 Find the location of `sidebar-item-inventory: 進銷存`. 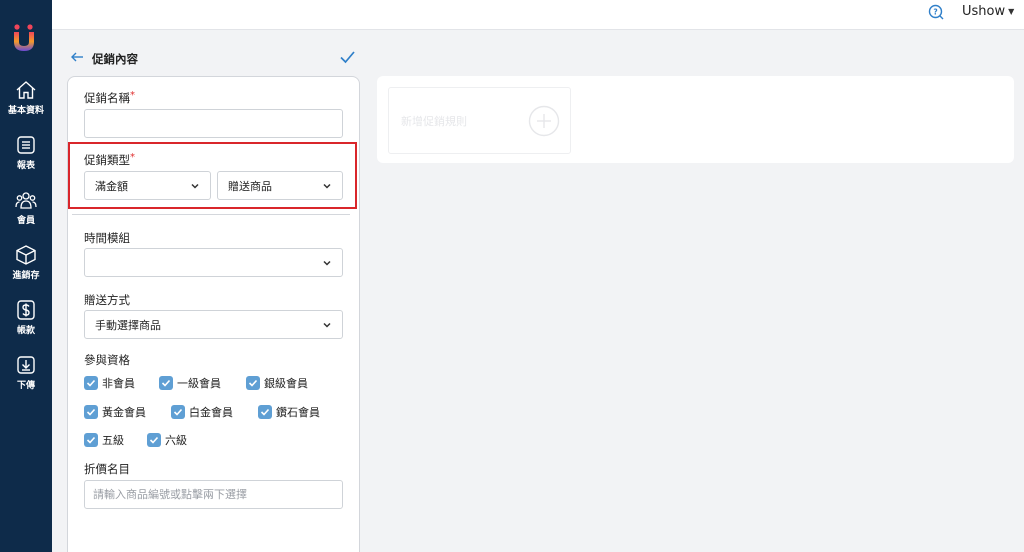

sidebar-item-inventory: 進銷存 is located at coordinates (26, 263).